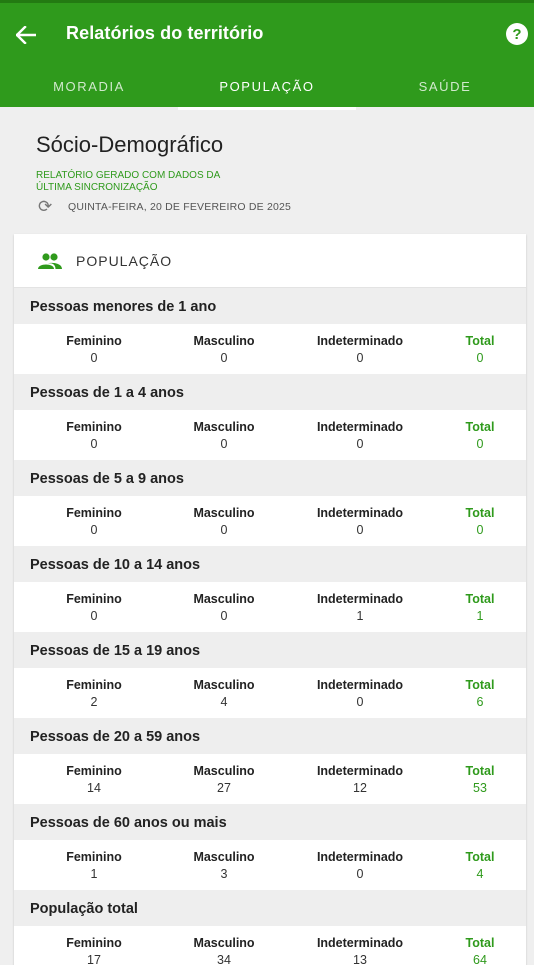 The image size is (534, 965). Describe the element at coordinates (480, 959) in the screenshot. I see `total-count: 64` at that location.